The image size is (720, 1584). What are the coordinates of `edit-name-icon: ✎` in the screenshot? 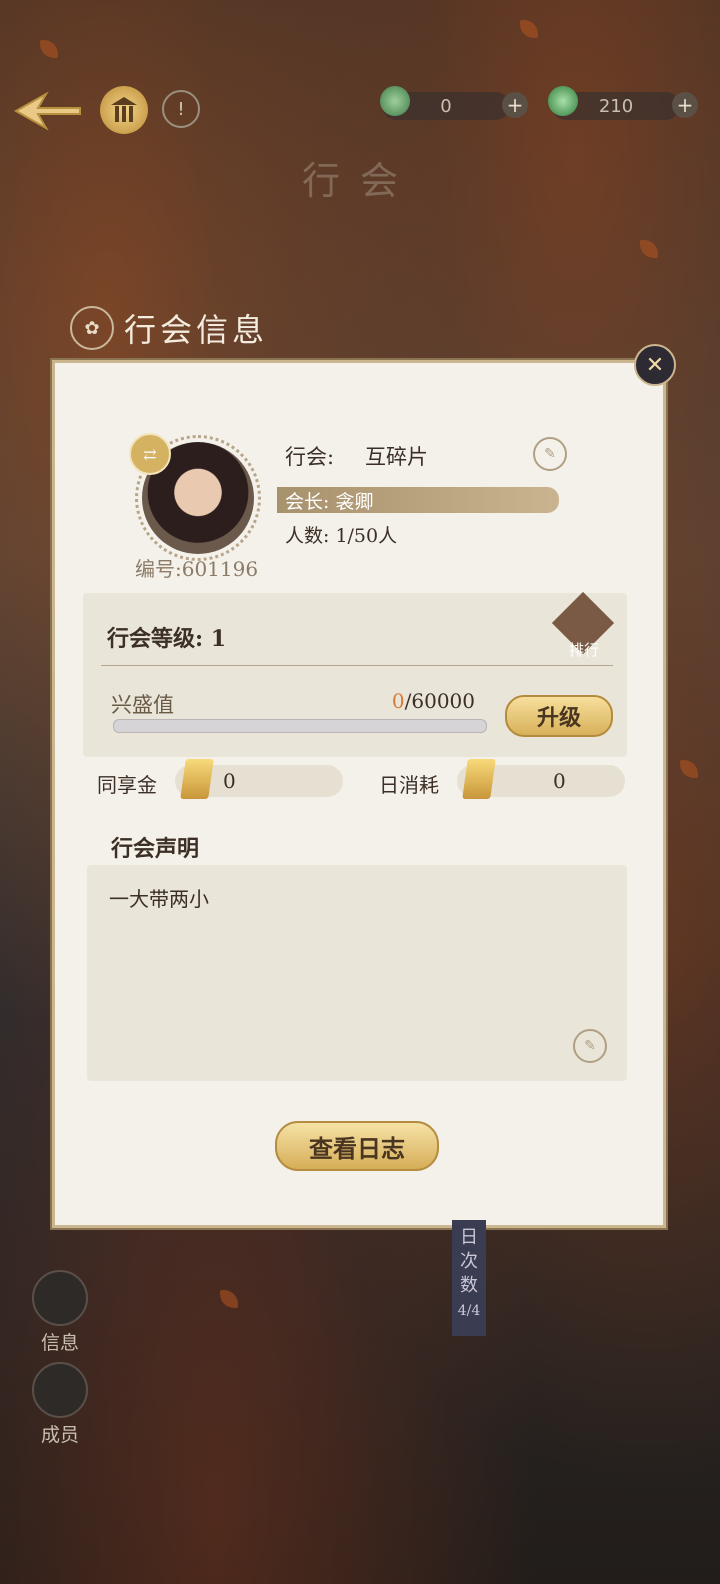 It's located at (550, 454).